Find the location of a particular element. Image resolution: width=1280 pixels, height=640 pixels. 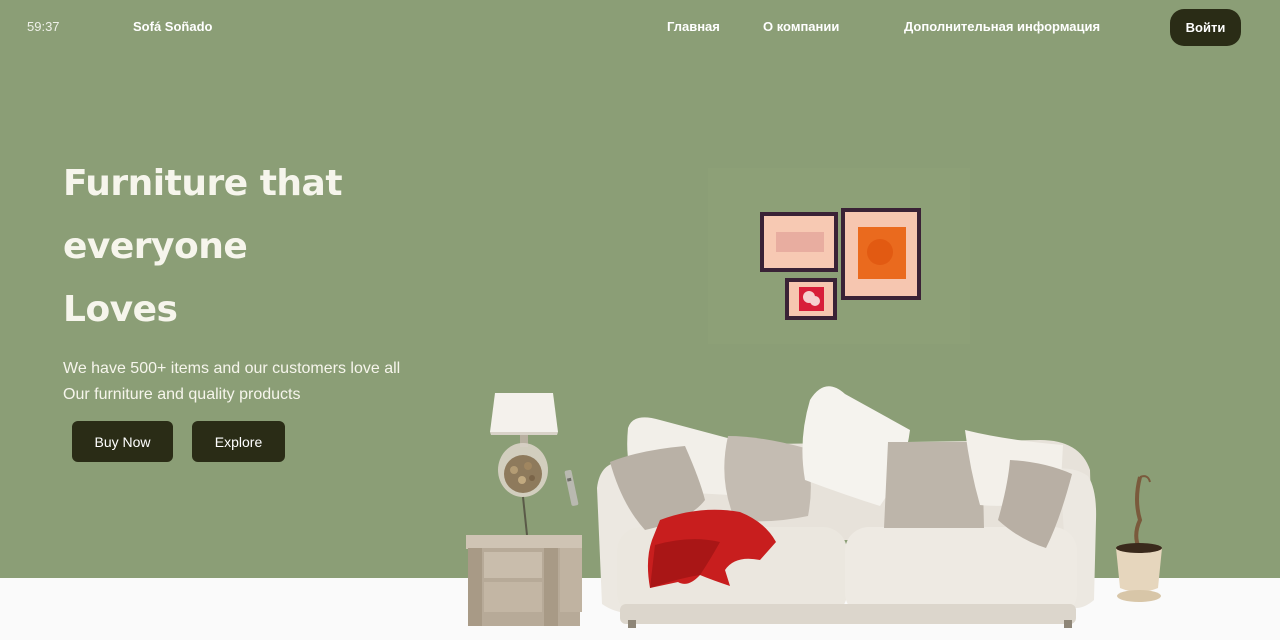

hero-headline: Furniture that everyone Loves is located at coordinates (243, 246).